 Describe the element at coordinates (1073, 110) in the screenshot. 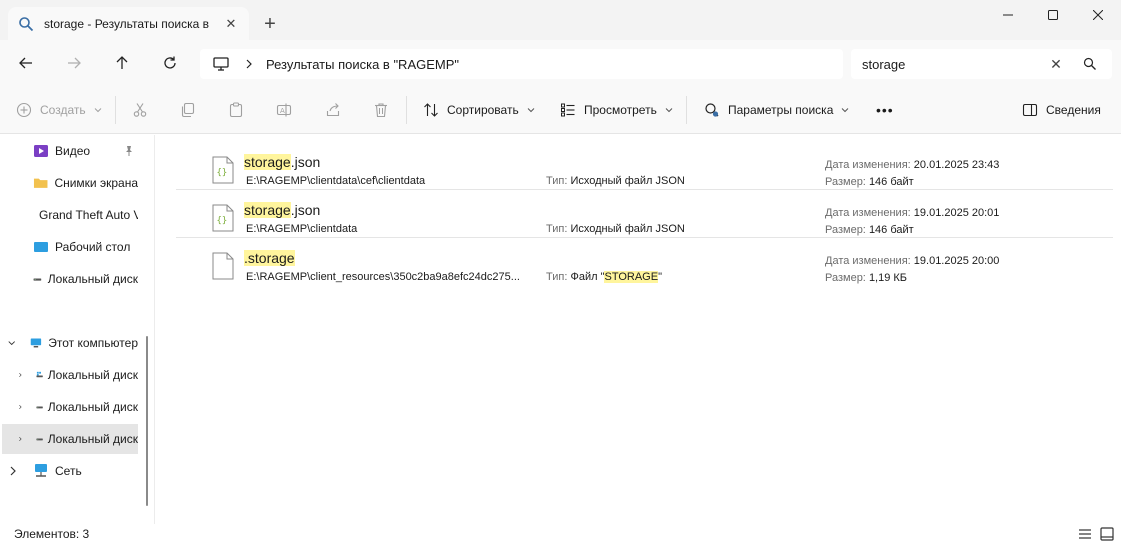

I see `details-label: Сведения` at that location.